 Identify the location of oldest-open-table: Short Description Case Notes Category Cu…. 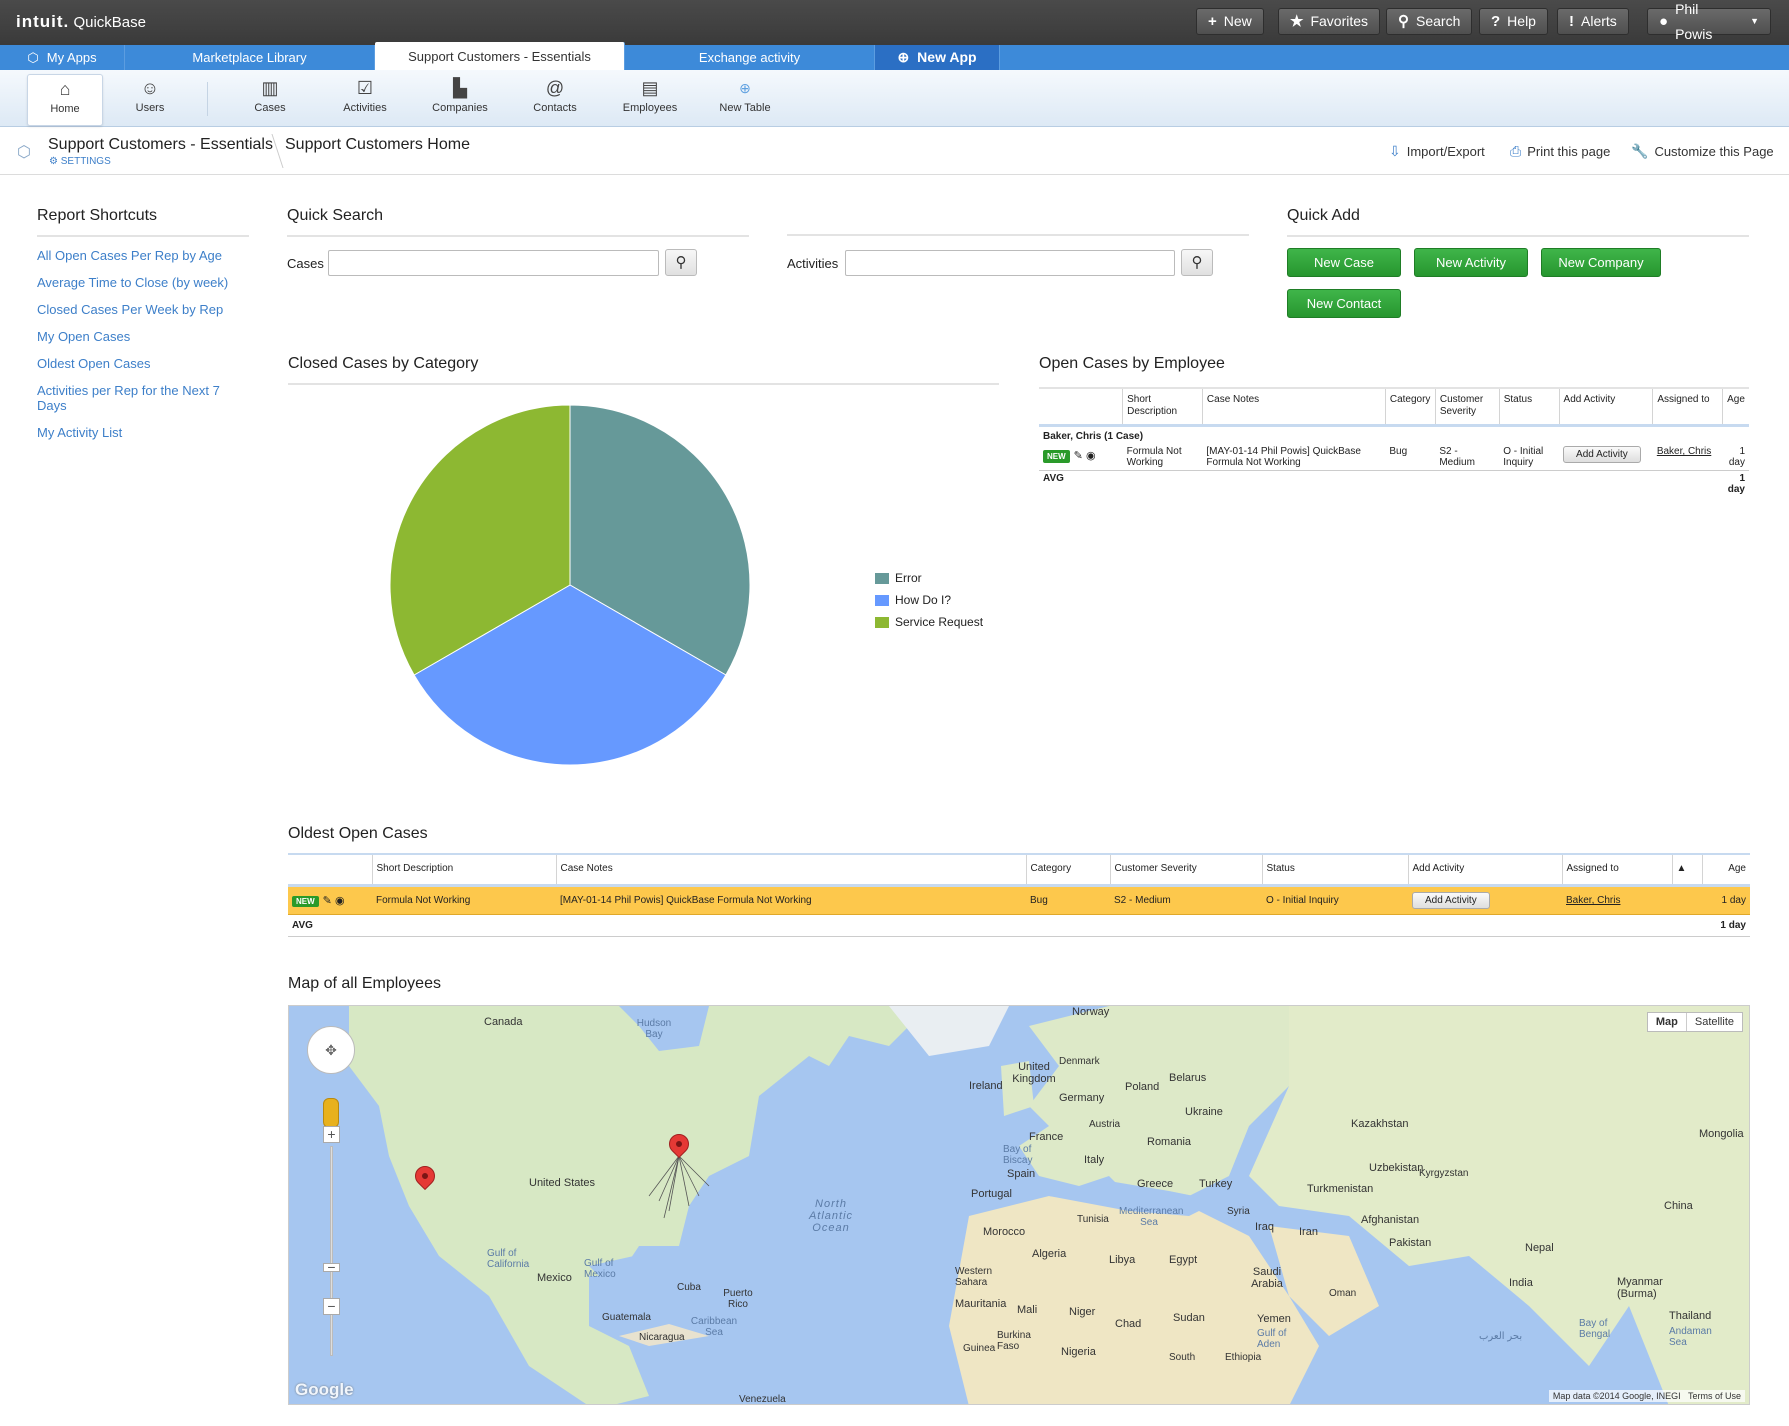
(1019, 895).